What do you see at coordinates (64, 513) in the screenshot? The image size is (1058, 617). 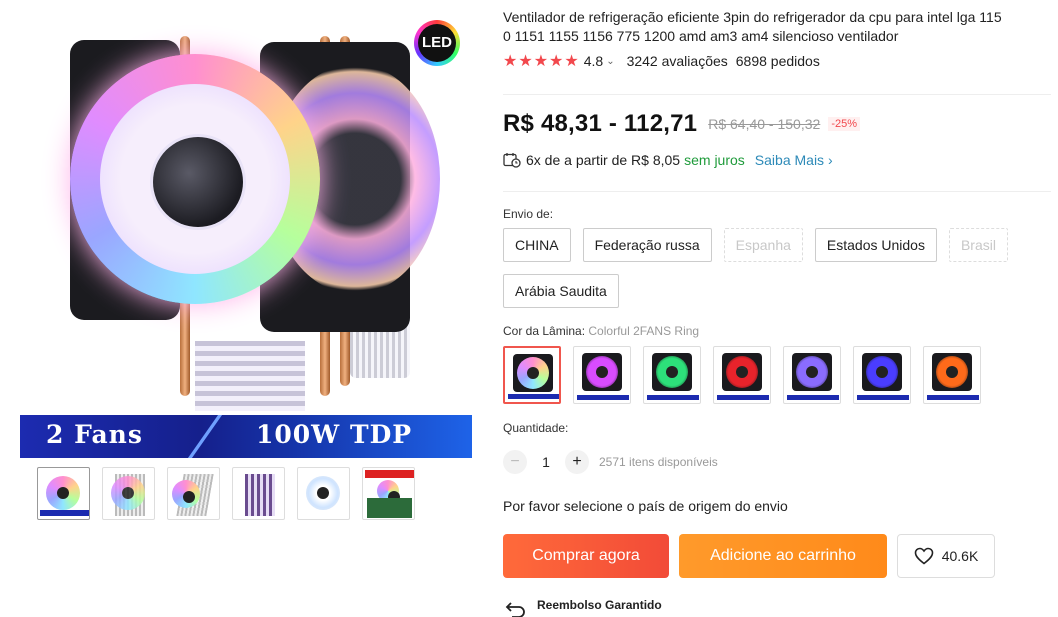 I see `thumb-banner` at bounding box center [64, 513].